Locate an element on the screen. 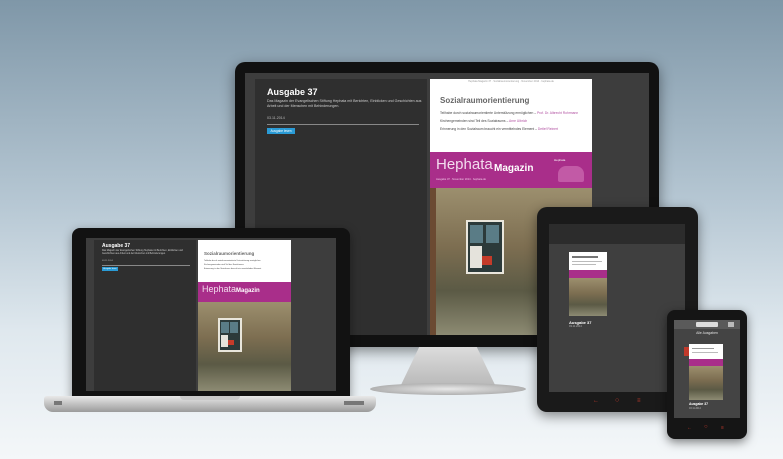  phone-menu-icon: ≡ is located at coordinates (722, 428).